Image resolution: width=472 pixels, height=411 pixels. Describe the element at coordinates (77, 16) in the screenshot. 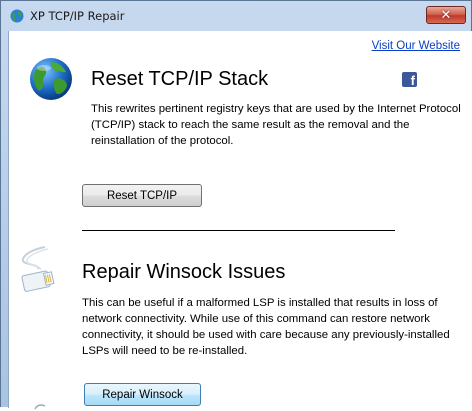

I see `window-title: XP TCP/IP Repair` at that location.